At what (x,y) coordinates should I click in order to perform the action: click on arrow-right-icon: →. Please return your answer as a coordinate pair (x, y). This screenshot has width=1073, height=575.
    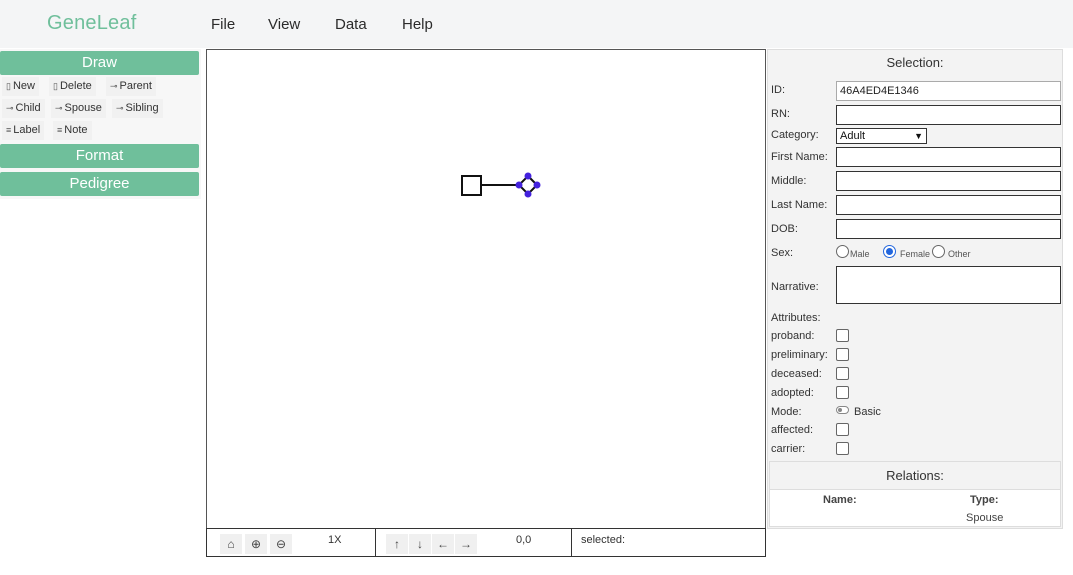
    Looking at the image, I should click on (466, 544).